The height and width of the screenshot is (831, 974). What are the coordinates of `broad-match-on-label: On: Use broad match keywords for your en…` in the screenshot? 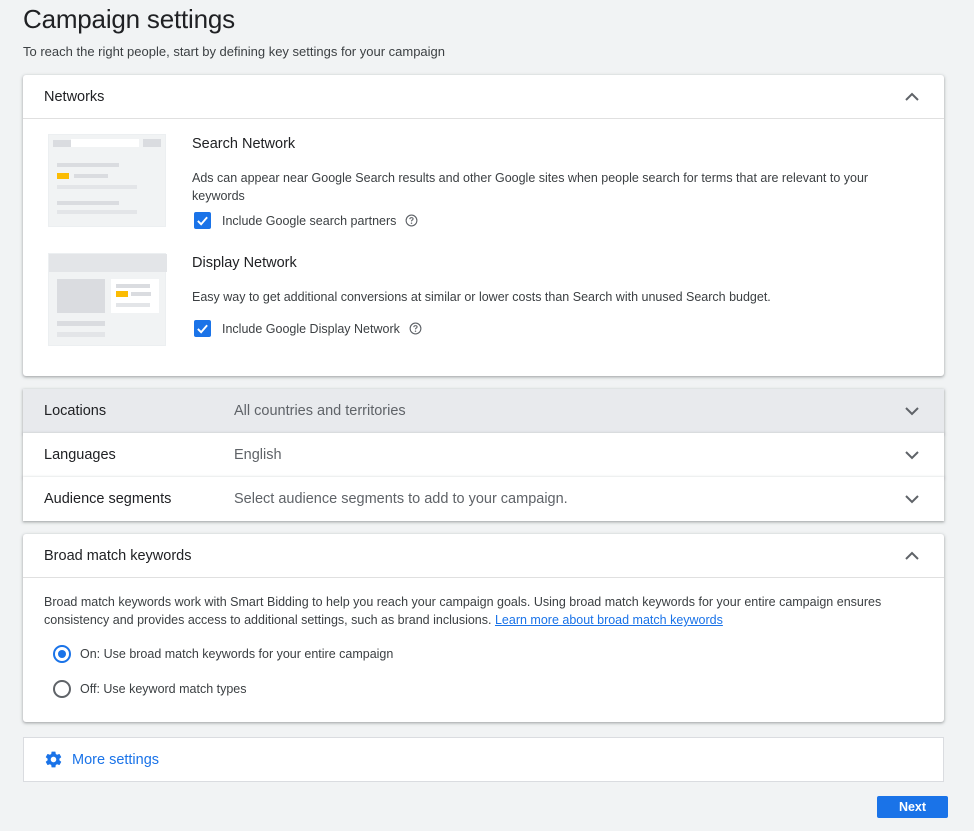 It's located at (237, 654).